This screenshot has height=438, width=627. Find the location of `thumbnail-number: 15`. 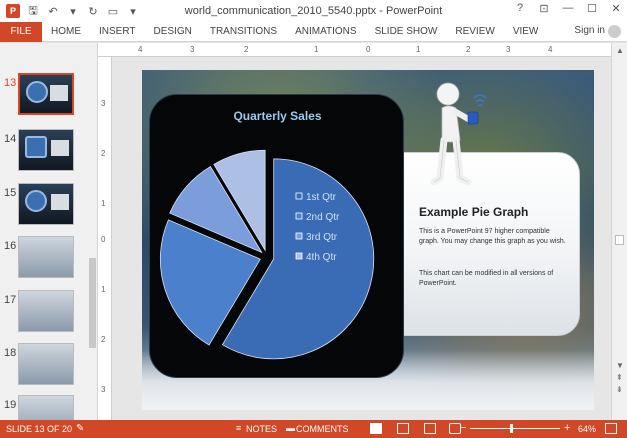

thumbnail-number: 15 is located at coordinates (10, 193).